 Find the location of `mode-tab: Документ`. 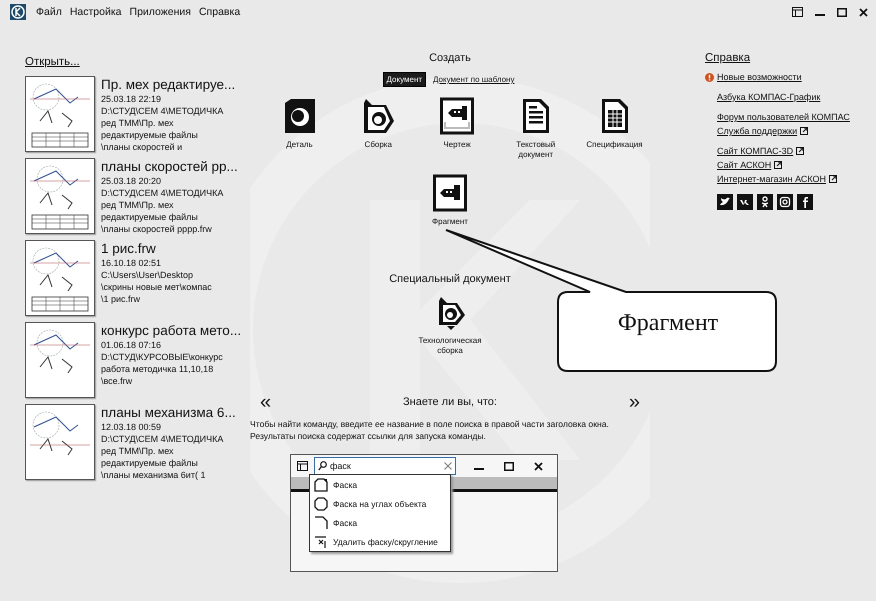

mode-tab: Документ is located at coordinates (404, 79).